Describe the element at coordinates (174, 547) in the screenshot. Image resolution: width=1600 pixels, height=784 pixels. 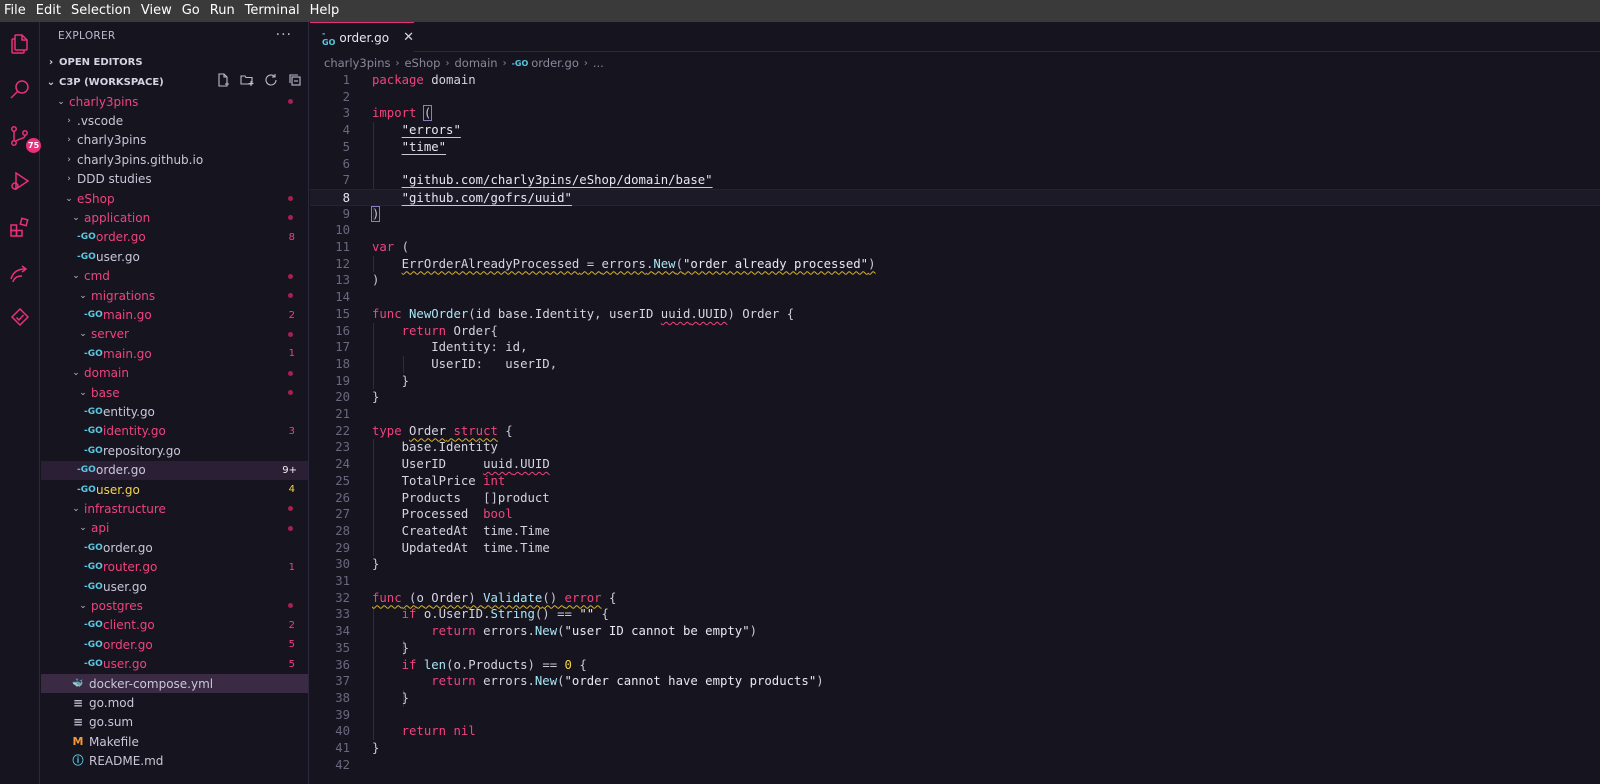
I see `tree-file: -GO order.go` at that location.